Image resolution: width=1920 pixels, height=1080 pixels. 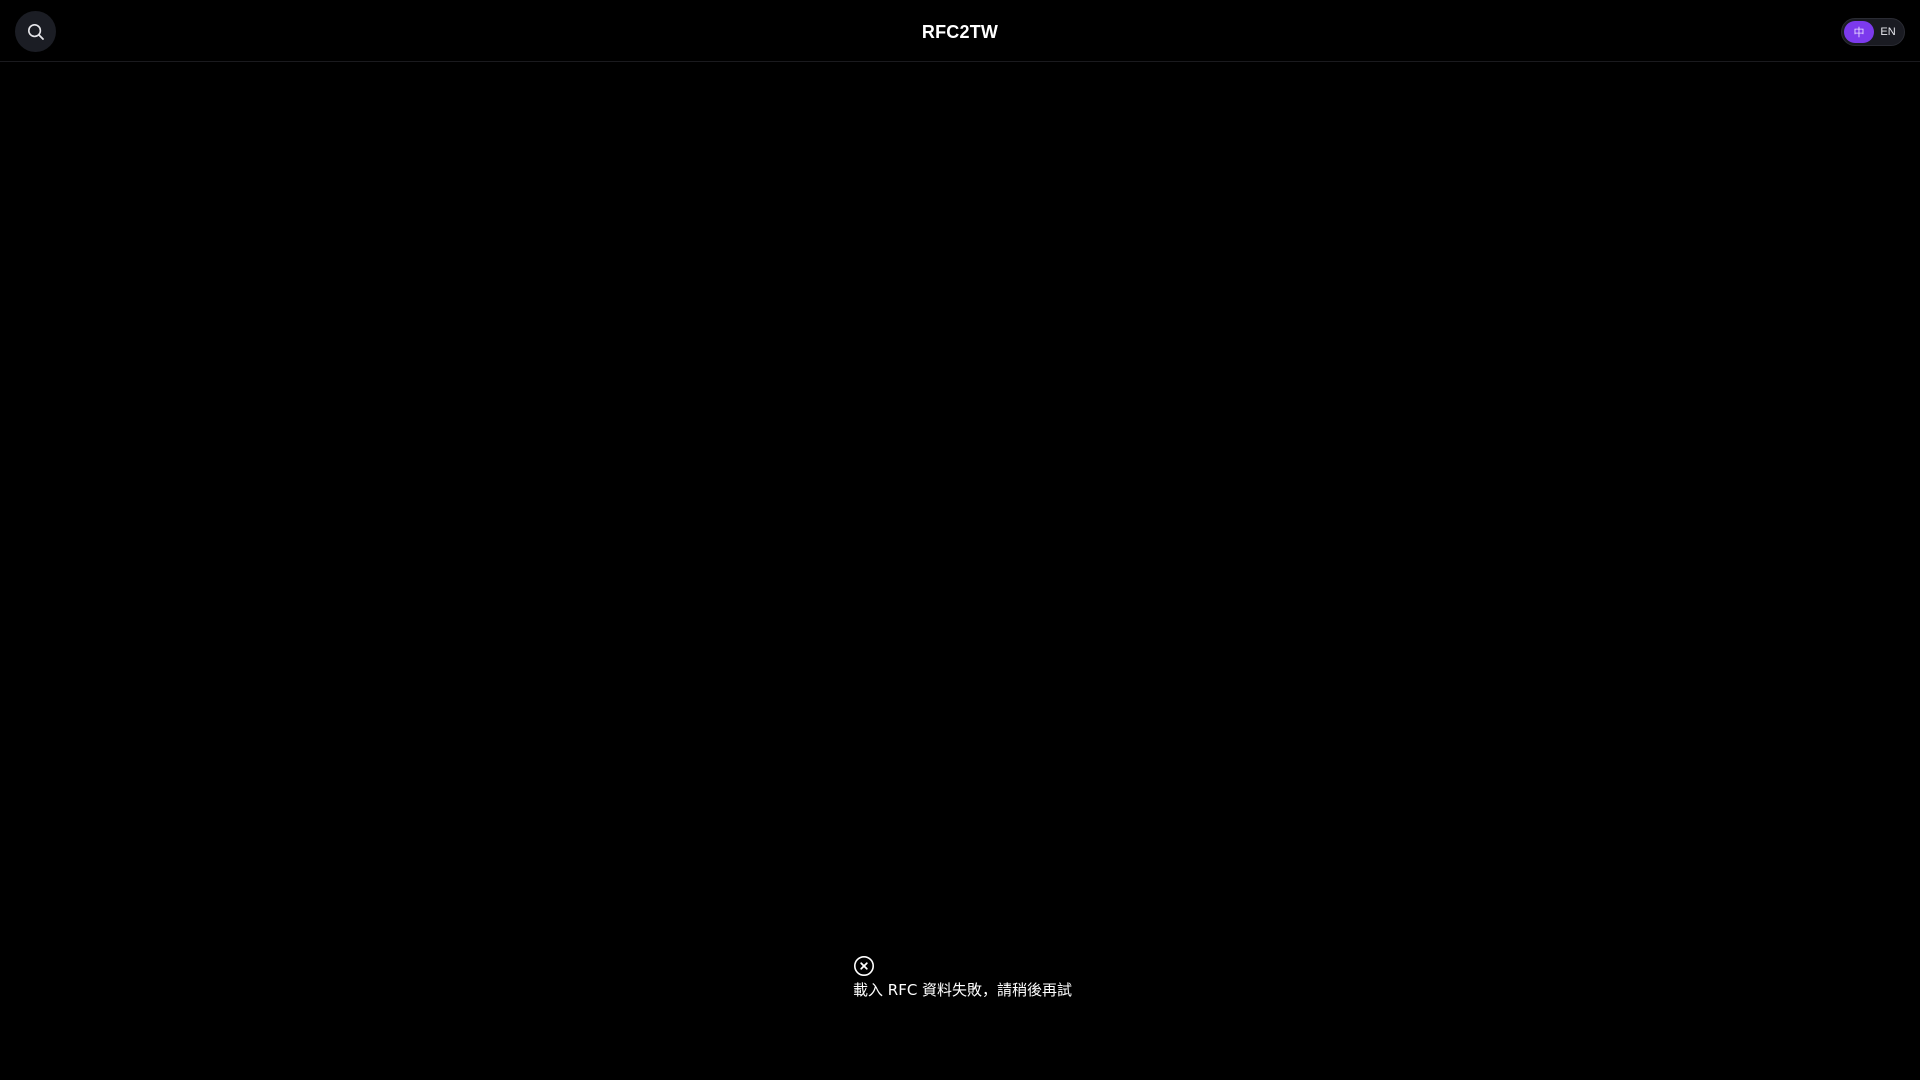 What do you see at coordinates (1859, 32) in the screenshot?
I see `language-option-zh: 中` at bounding box center [1859, 32].